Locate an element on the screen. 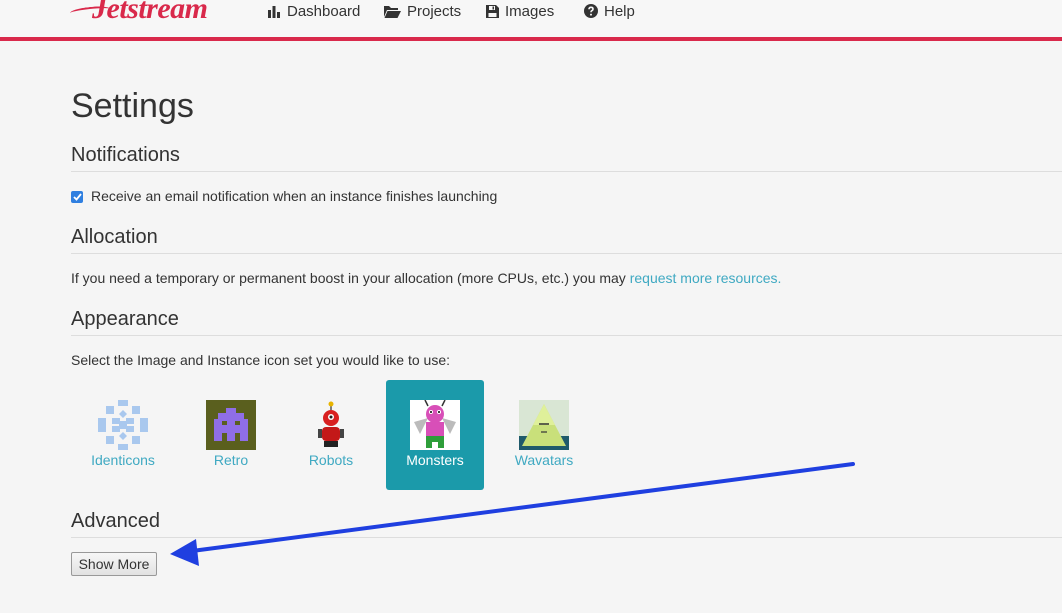  nav-images-label: Images is located at coordinates (530, 11).